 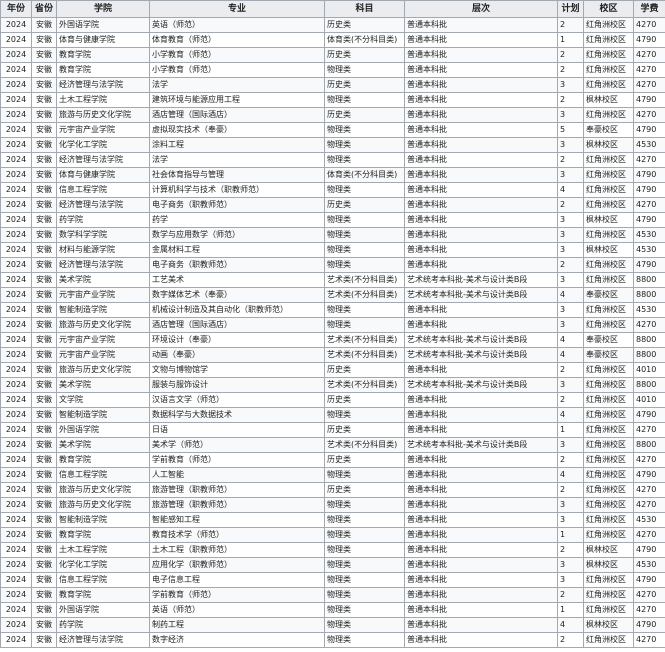 I want to click on cell-tuition: 8800, so click(x=649, y=445).